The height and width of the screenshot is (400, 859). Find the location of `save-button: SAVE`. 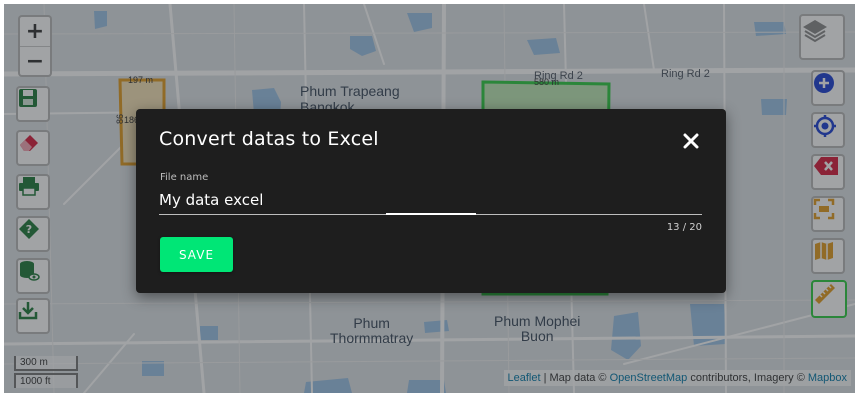

save-button: SAVE is located at coordinates (196, 254).